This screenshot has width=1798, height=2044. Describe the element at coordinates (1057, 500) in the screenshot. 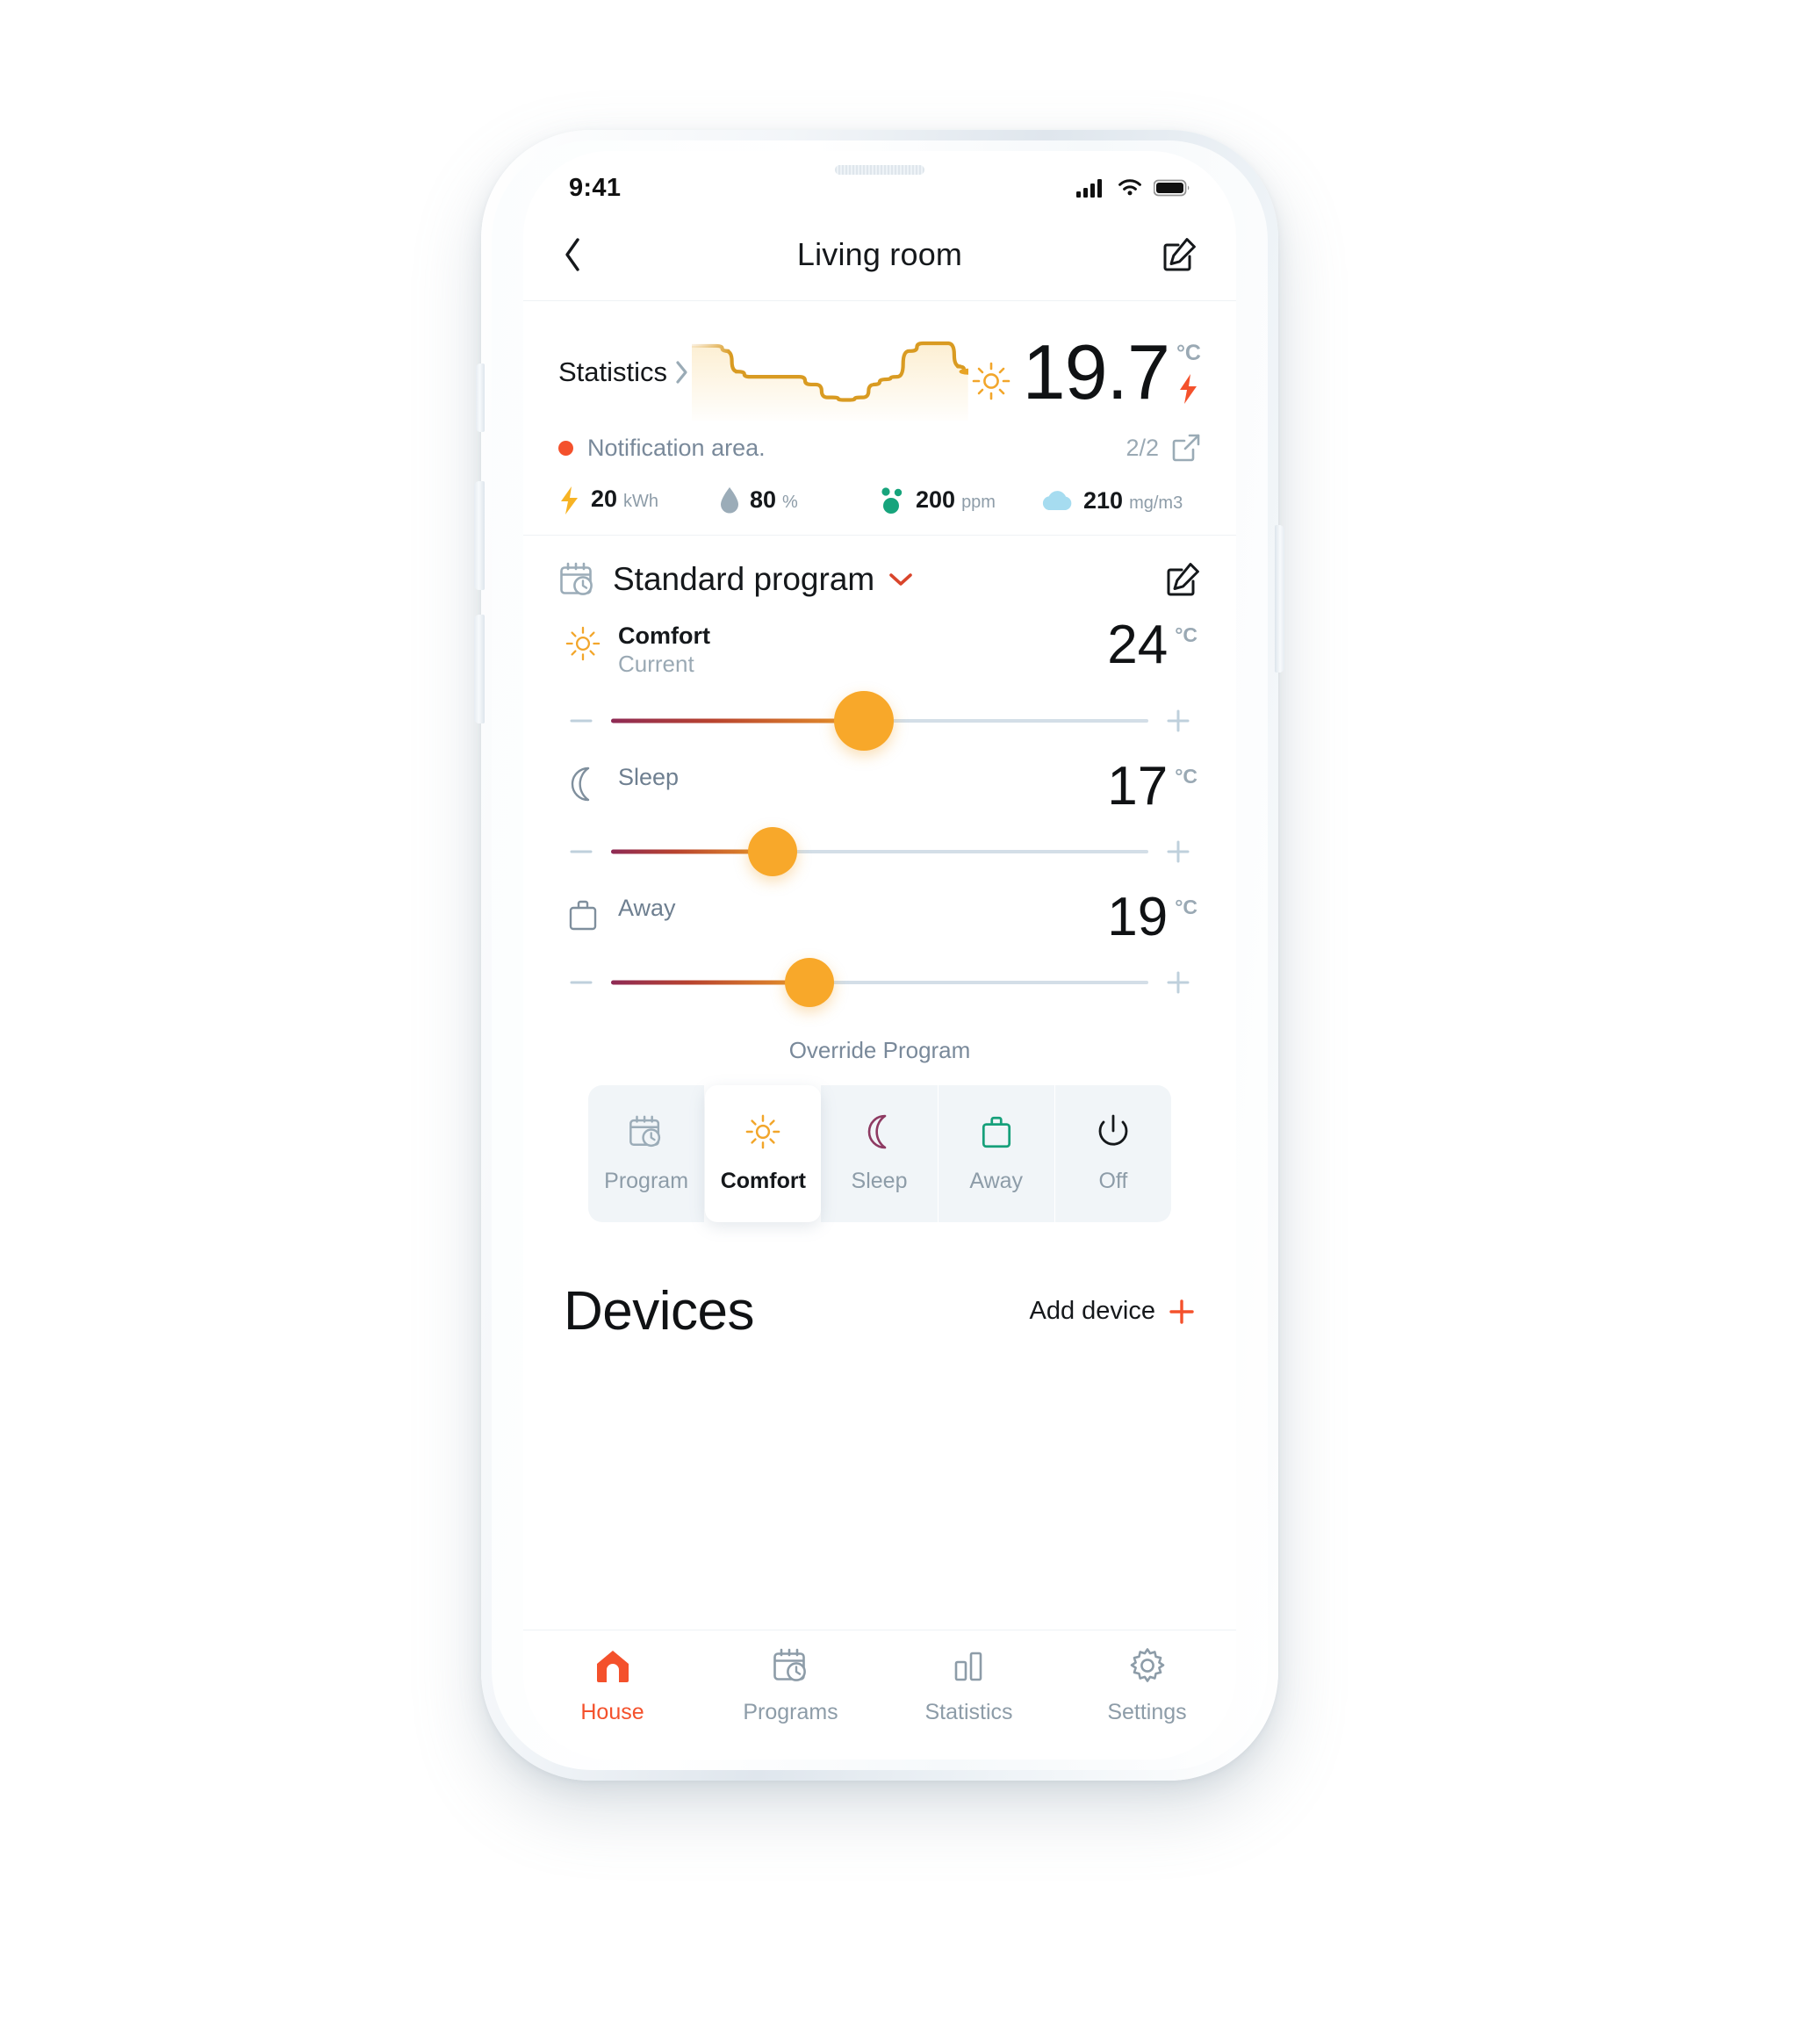

I see `cloud-icon` at that location.